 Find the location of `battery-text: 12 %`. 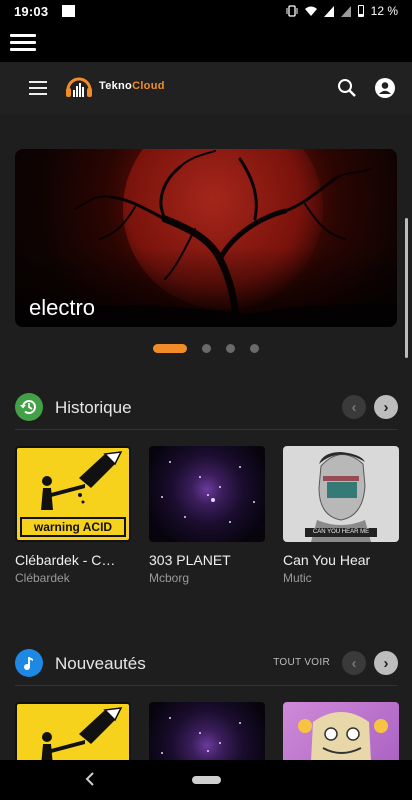

battery-text: 12 % is located at coordinates (384, 11).